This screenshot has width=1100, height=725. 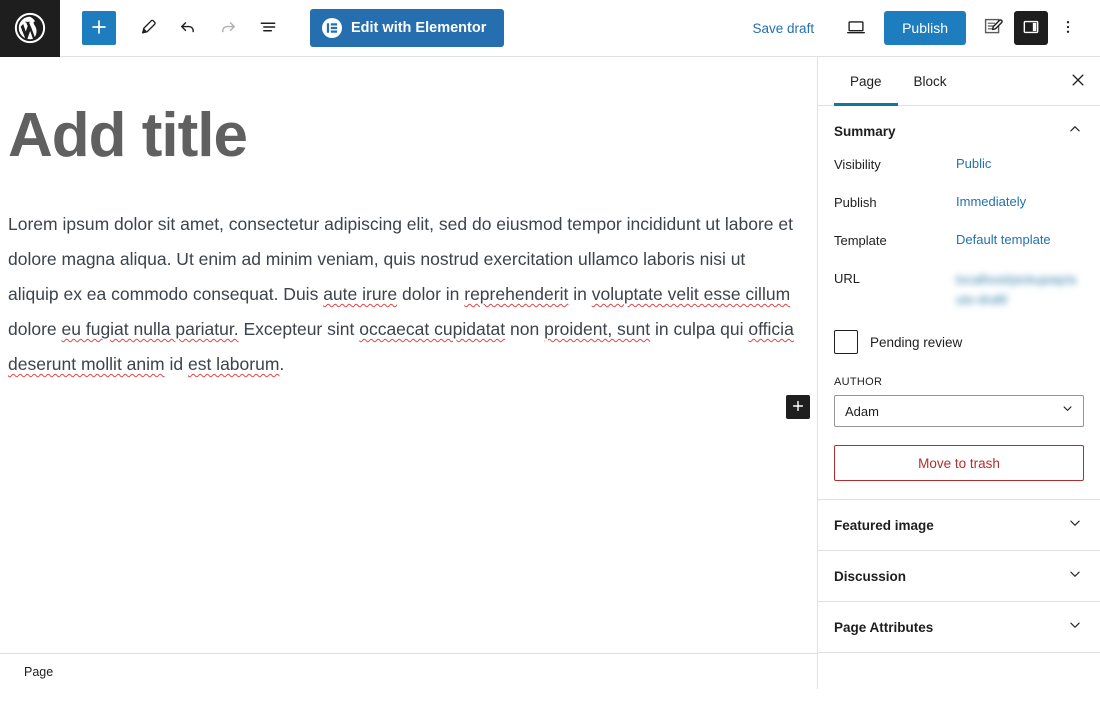 I want to click on misspelled-word: eu fugiat nulla pariatur., so click(x=150, y=329).